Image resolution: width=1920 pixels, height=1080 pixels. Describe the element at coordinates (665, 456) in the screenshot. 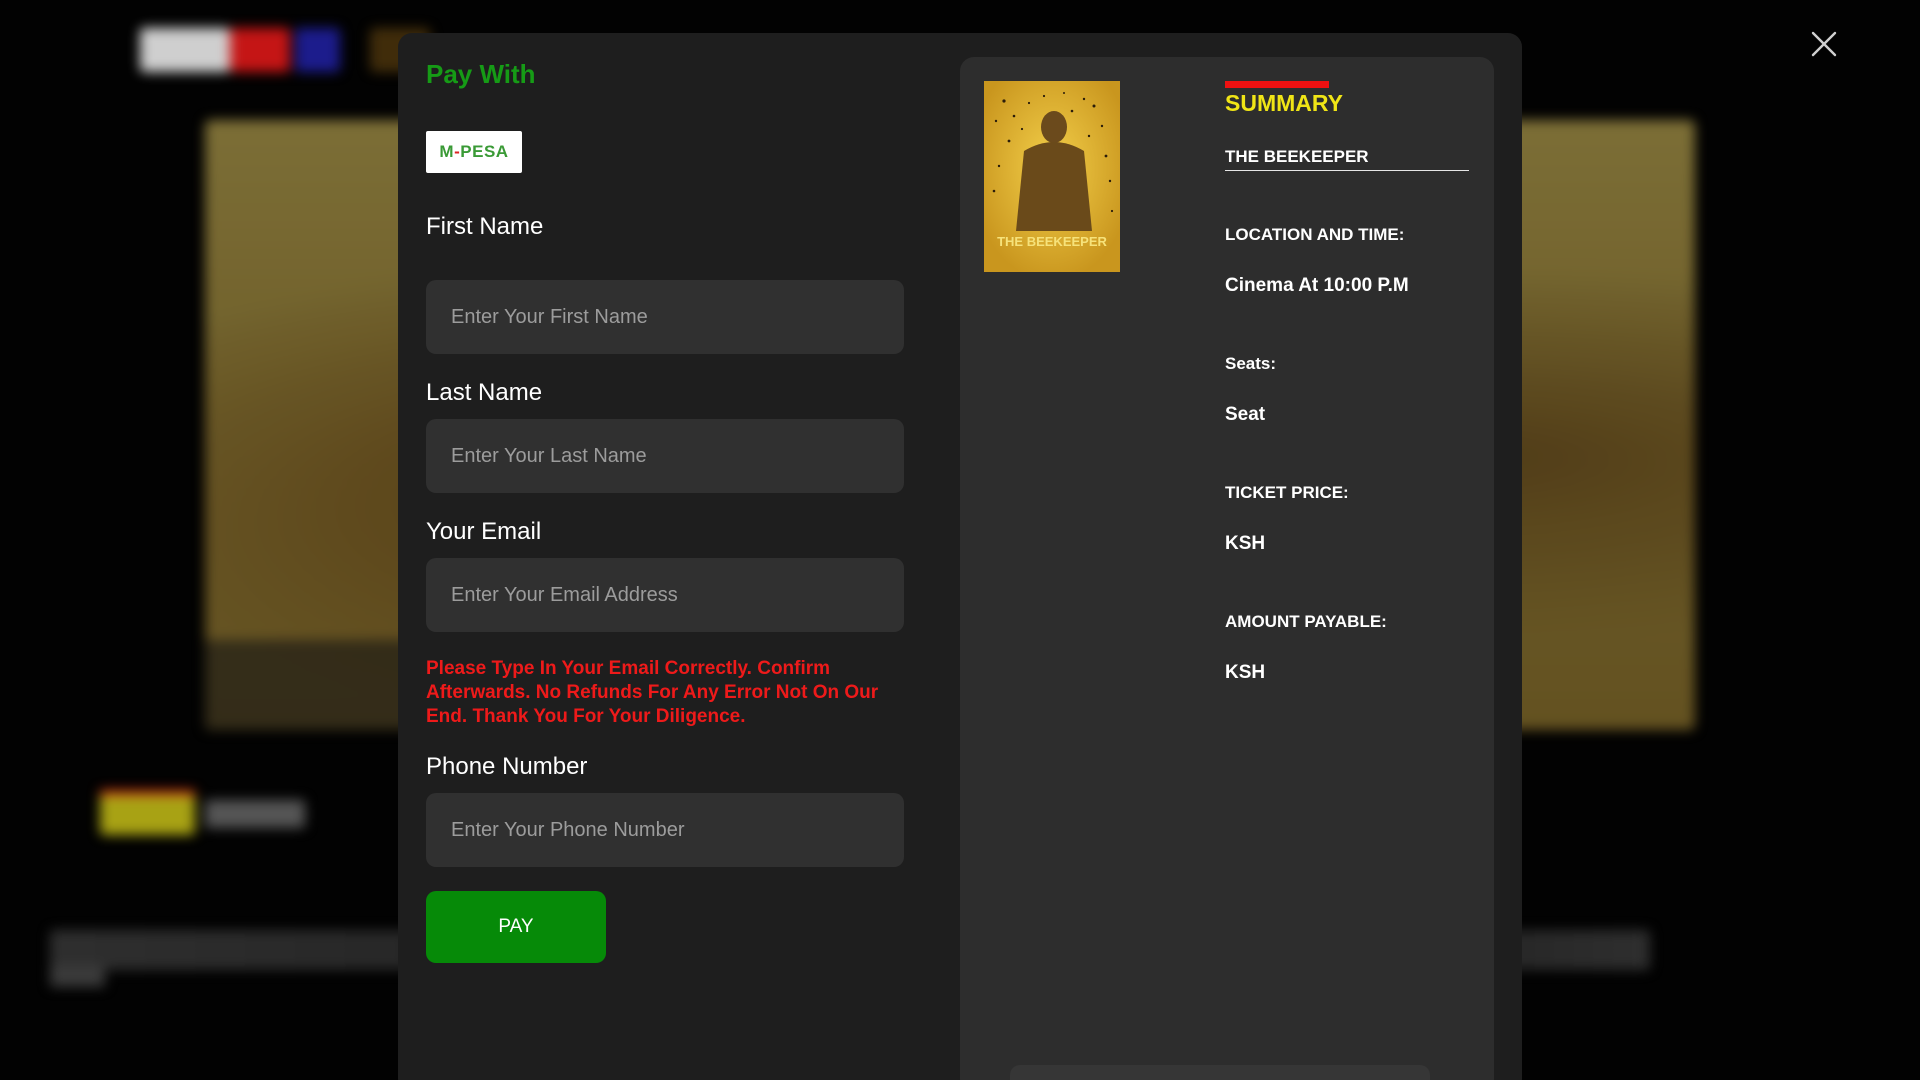

I see `last-name-input` at that location.